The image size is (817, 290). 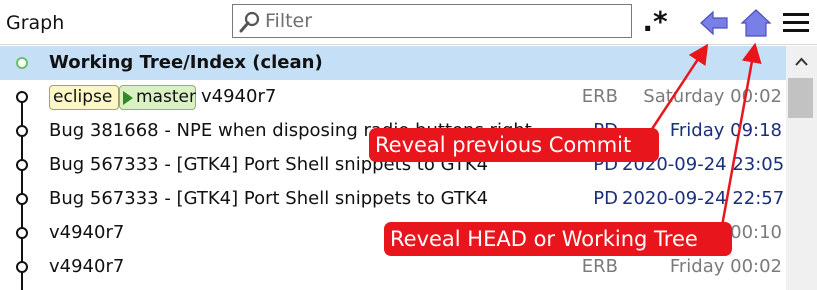 I want to click on regex-toggle-button: .*, so click(x=655, y=22).